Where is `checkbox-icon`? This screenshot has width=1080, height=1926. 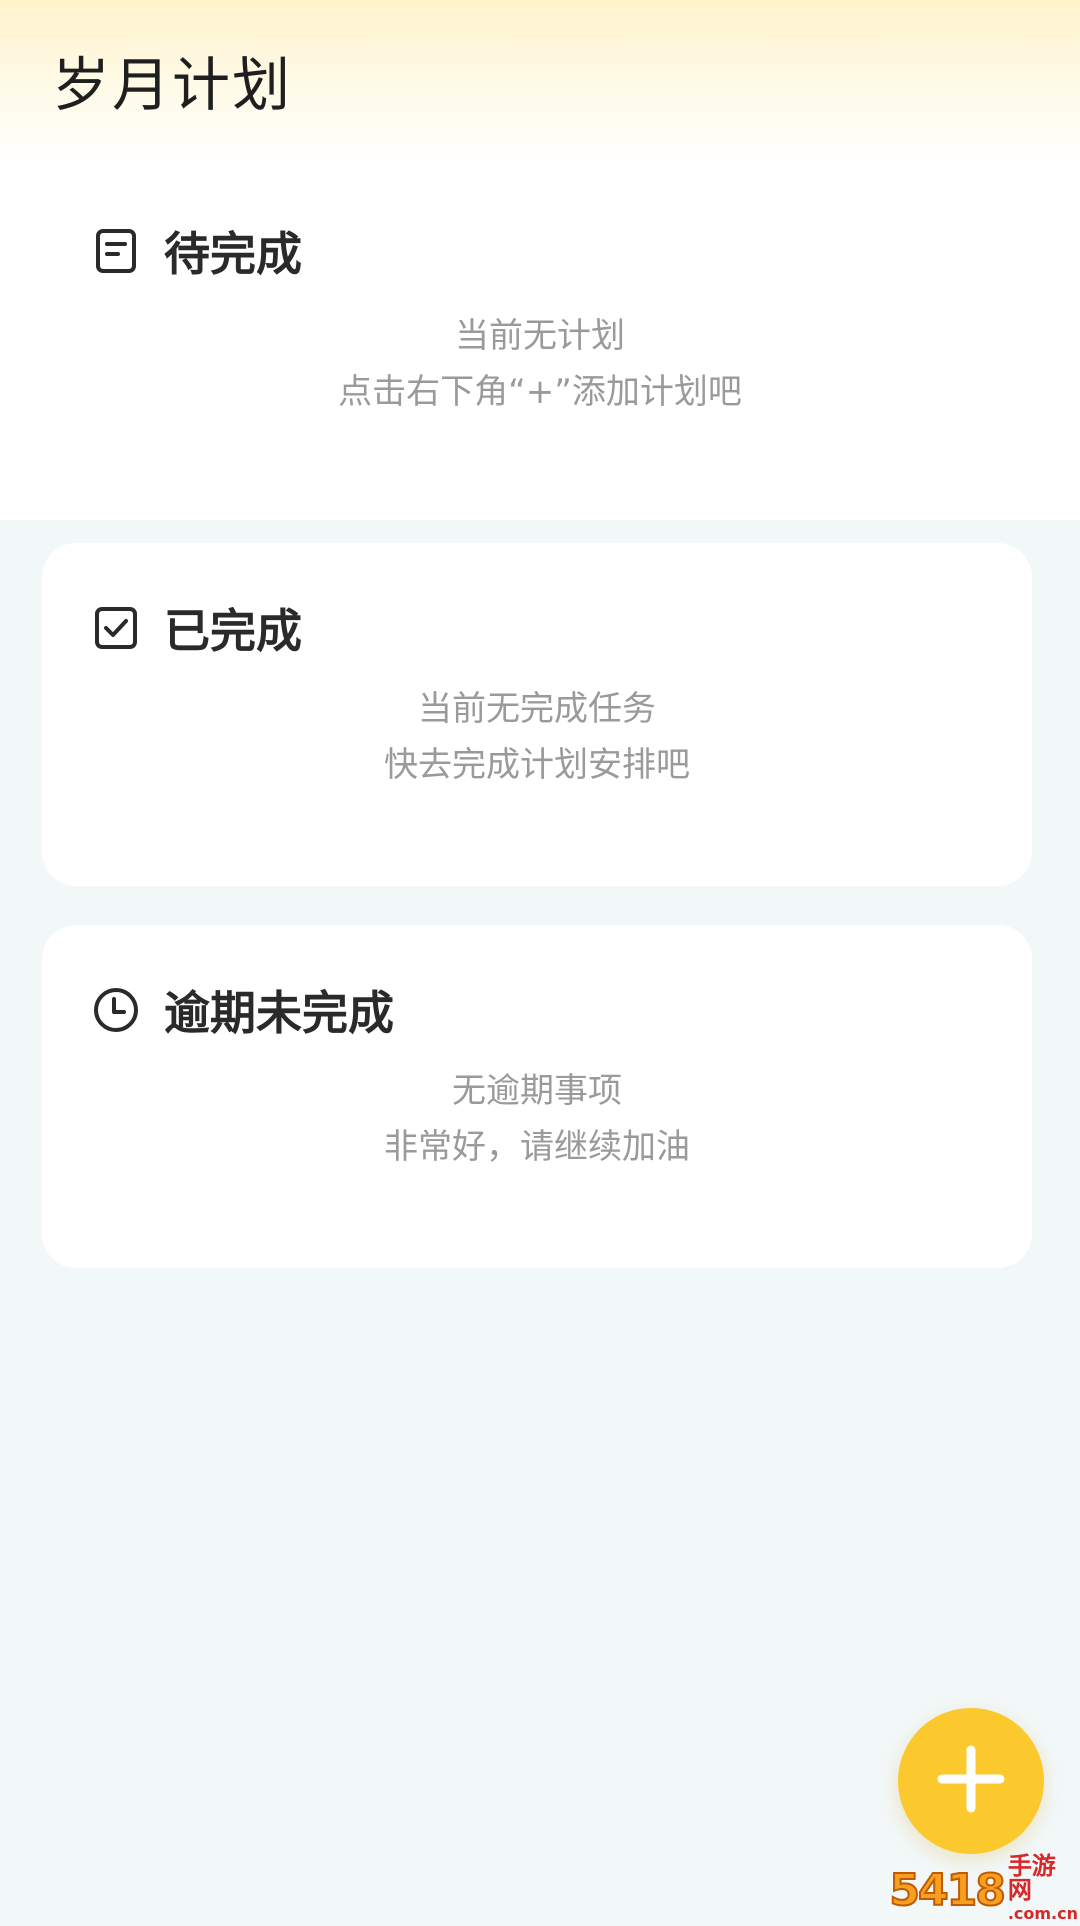
checkbox-icon is located at coordinates (116, 628).